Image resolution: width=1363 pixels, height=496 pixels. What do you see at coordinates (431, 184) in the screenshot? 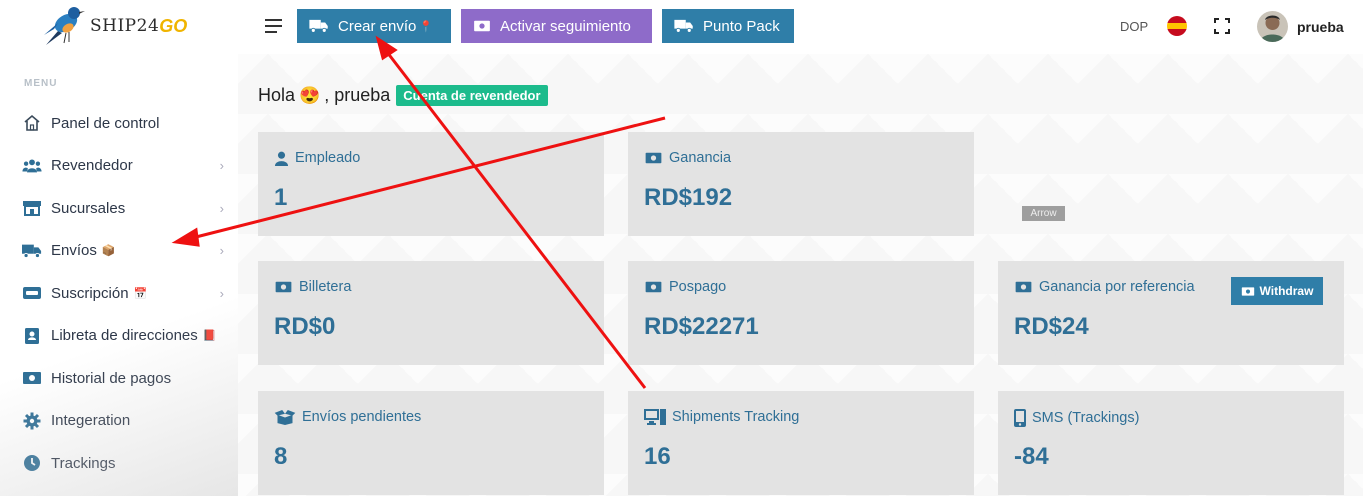
I see `card-empleado: Empleado 1` at bounding box center [431, 184].